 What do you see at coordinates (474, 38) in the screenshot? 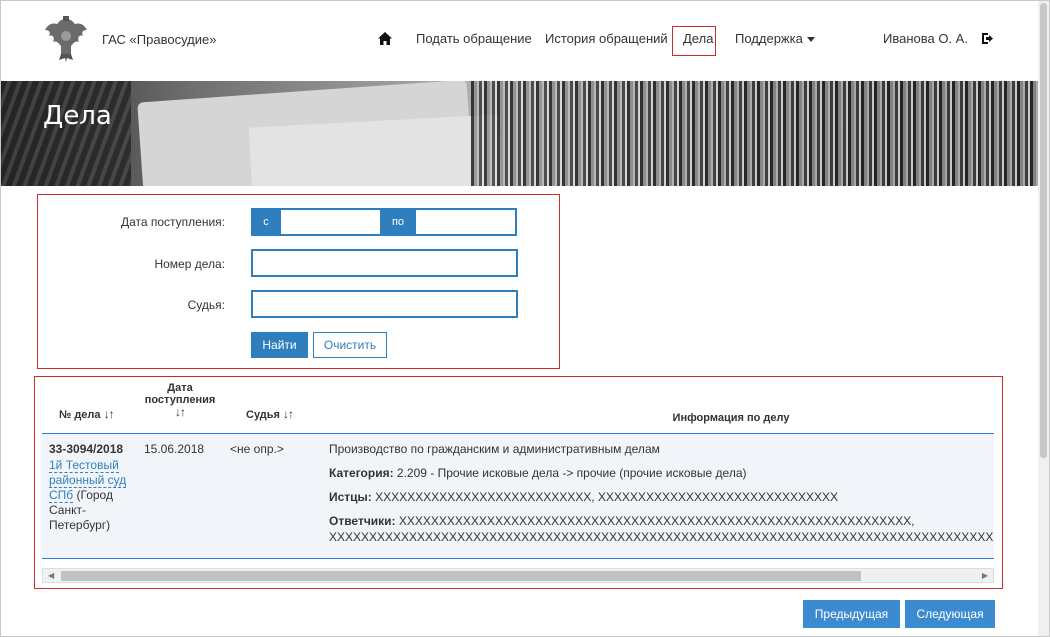
I see `nav-submit-appeal: Подать обращение` at bounding box center [474, 38].